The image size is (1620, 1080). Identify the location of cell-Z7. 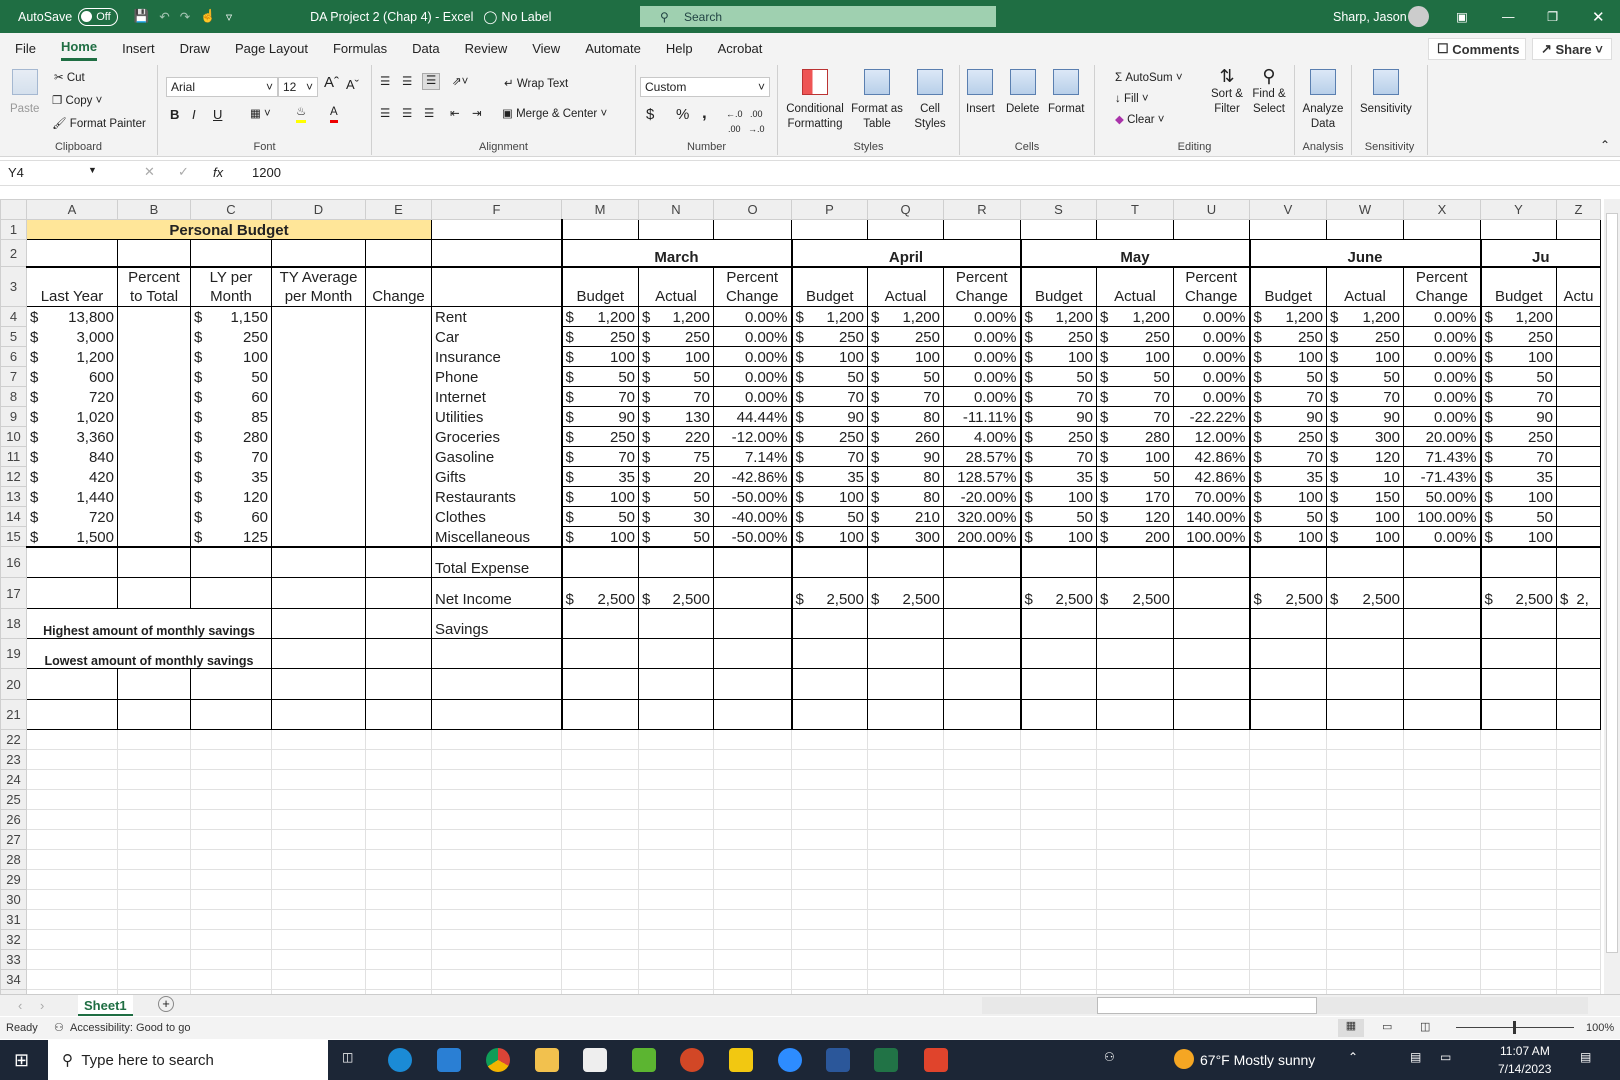
(1578, 376).